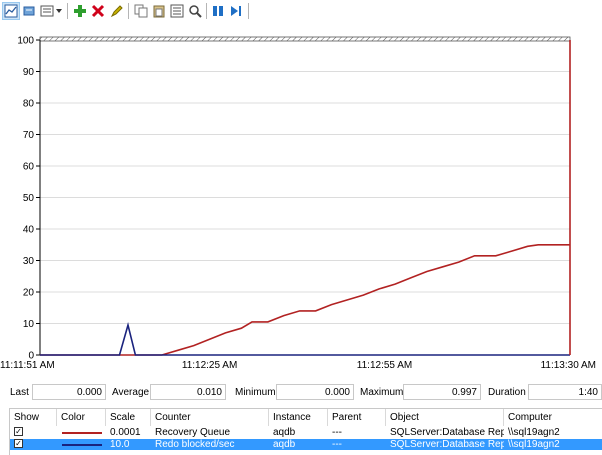 This screenshot has height=455, width=602. What do you see at coordinates (141, 11) in the screenshot?
I see `copy-properties-icon` at bounding box center [141, 11].